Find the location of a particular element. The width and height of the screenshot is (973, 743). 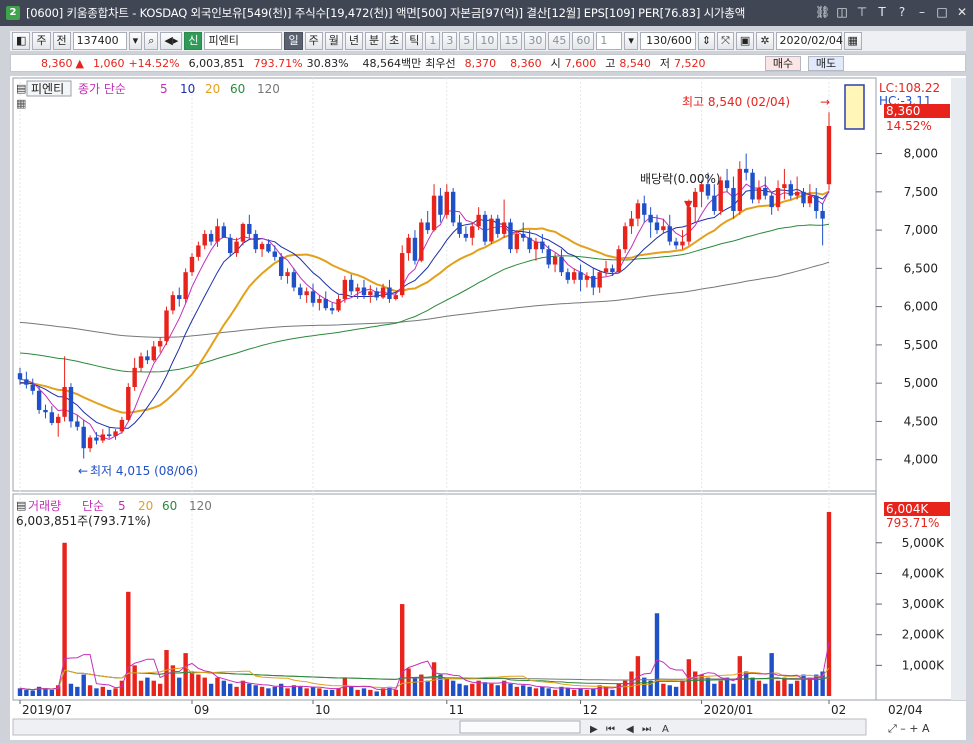

scroll-left-icon: ◀ is located at coordinates (630, 729).